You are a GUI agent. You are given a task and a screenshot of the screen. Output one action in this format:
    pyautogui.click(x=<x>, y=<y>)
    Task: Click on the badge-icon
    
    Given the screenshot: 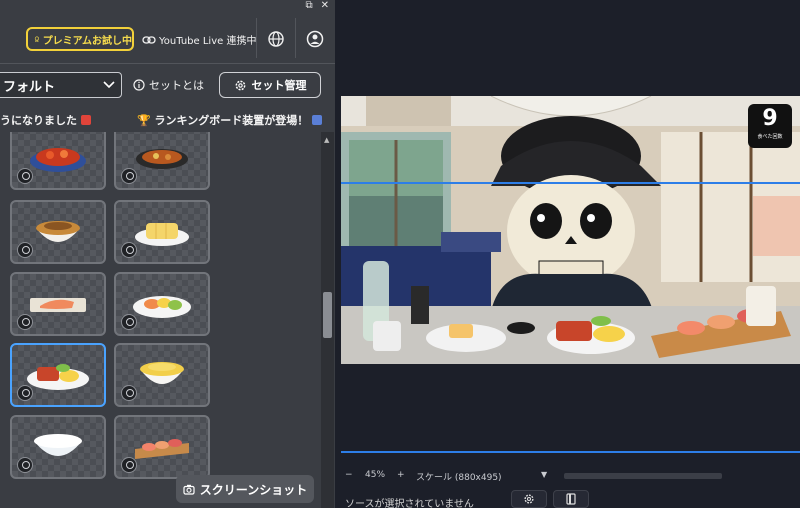 What is the action you would take?
    pyautogui.click(x=36, y=39)
    